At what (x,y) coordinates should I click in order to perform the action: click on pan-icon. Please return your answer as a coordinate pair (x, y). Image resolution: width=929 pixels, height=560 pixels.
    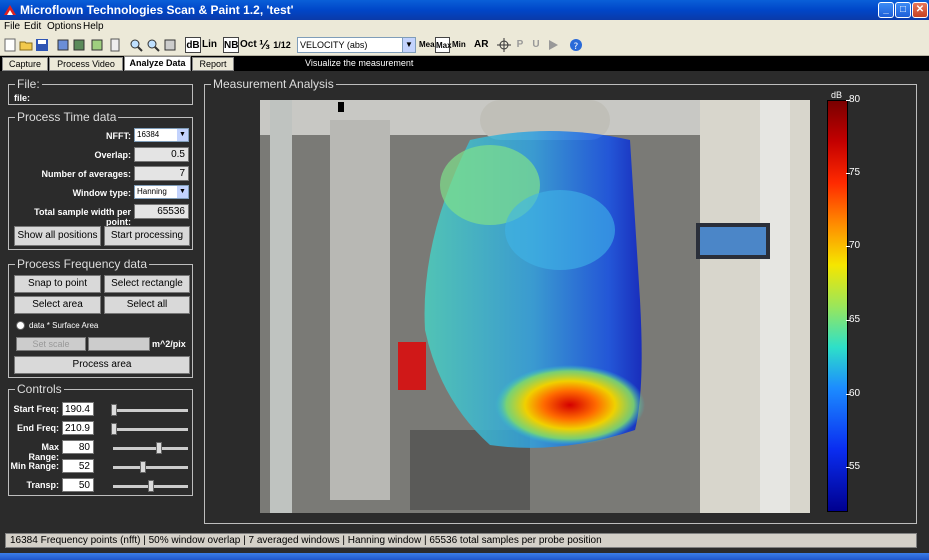
    Looking at the image, I should click on (170, 45).